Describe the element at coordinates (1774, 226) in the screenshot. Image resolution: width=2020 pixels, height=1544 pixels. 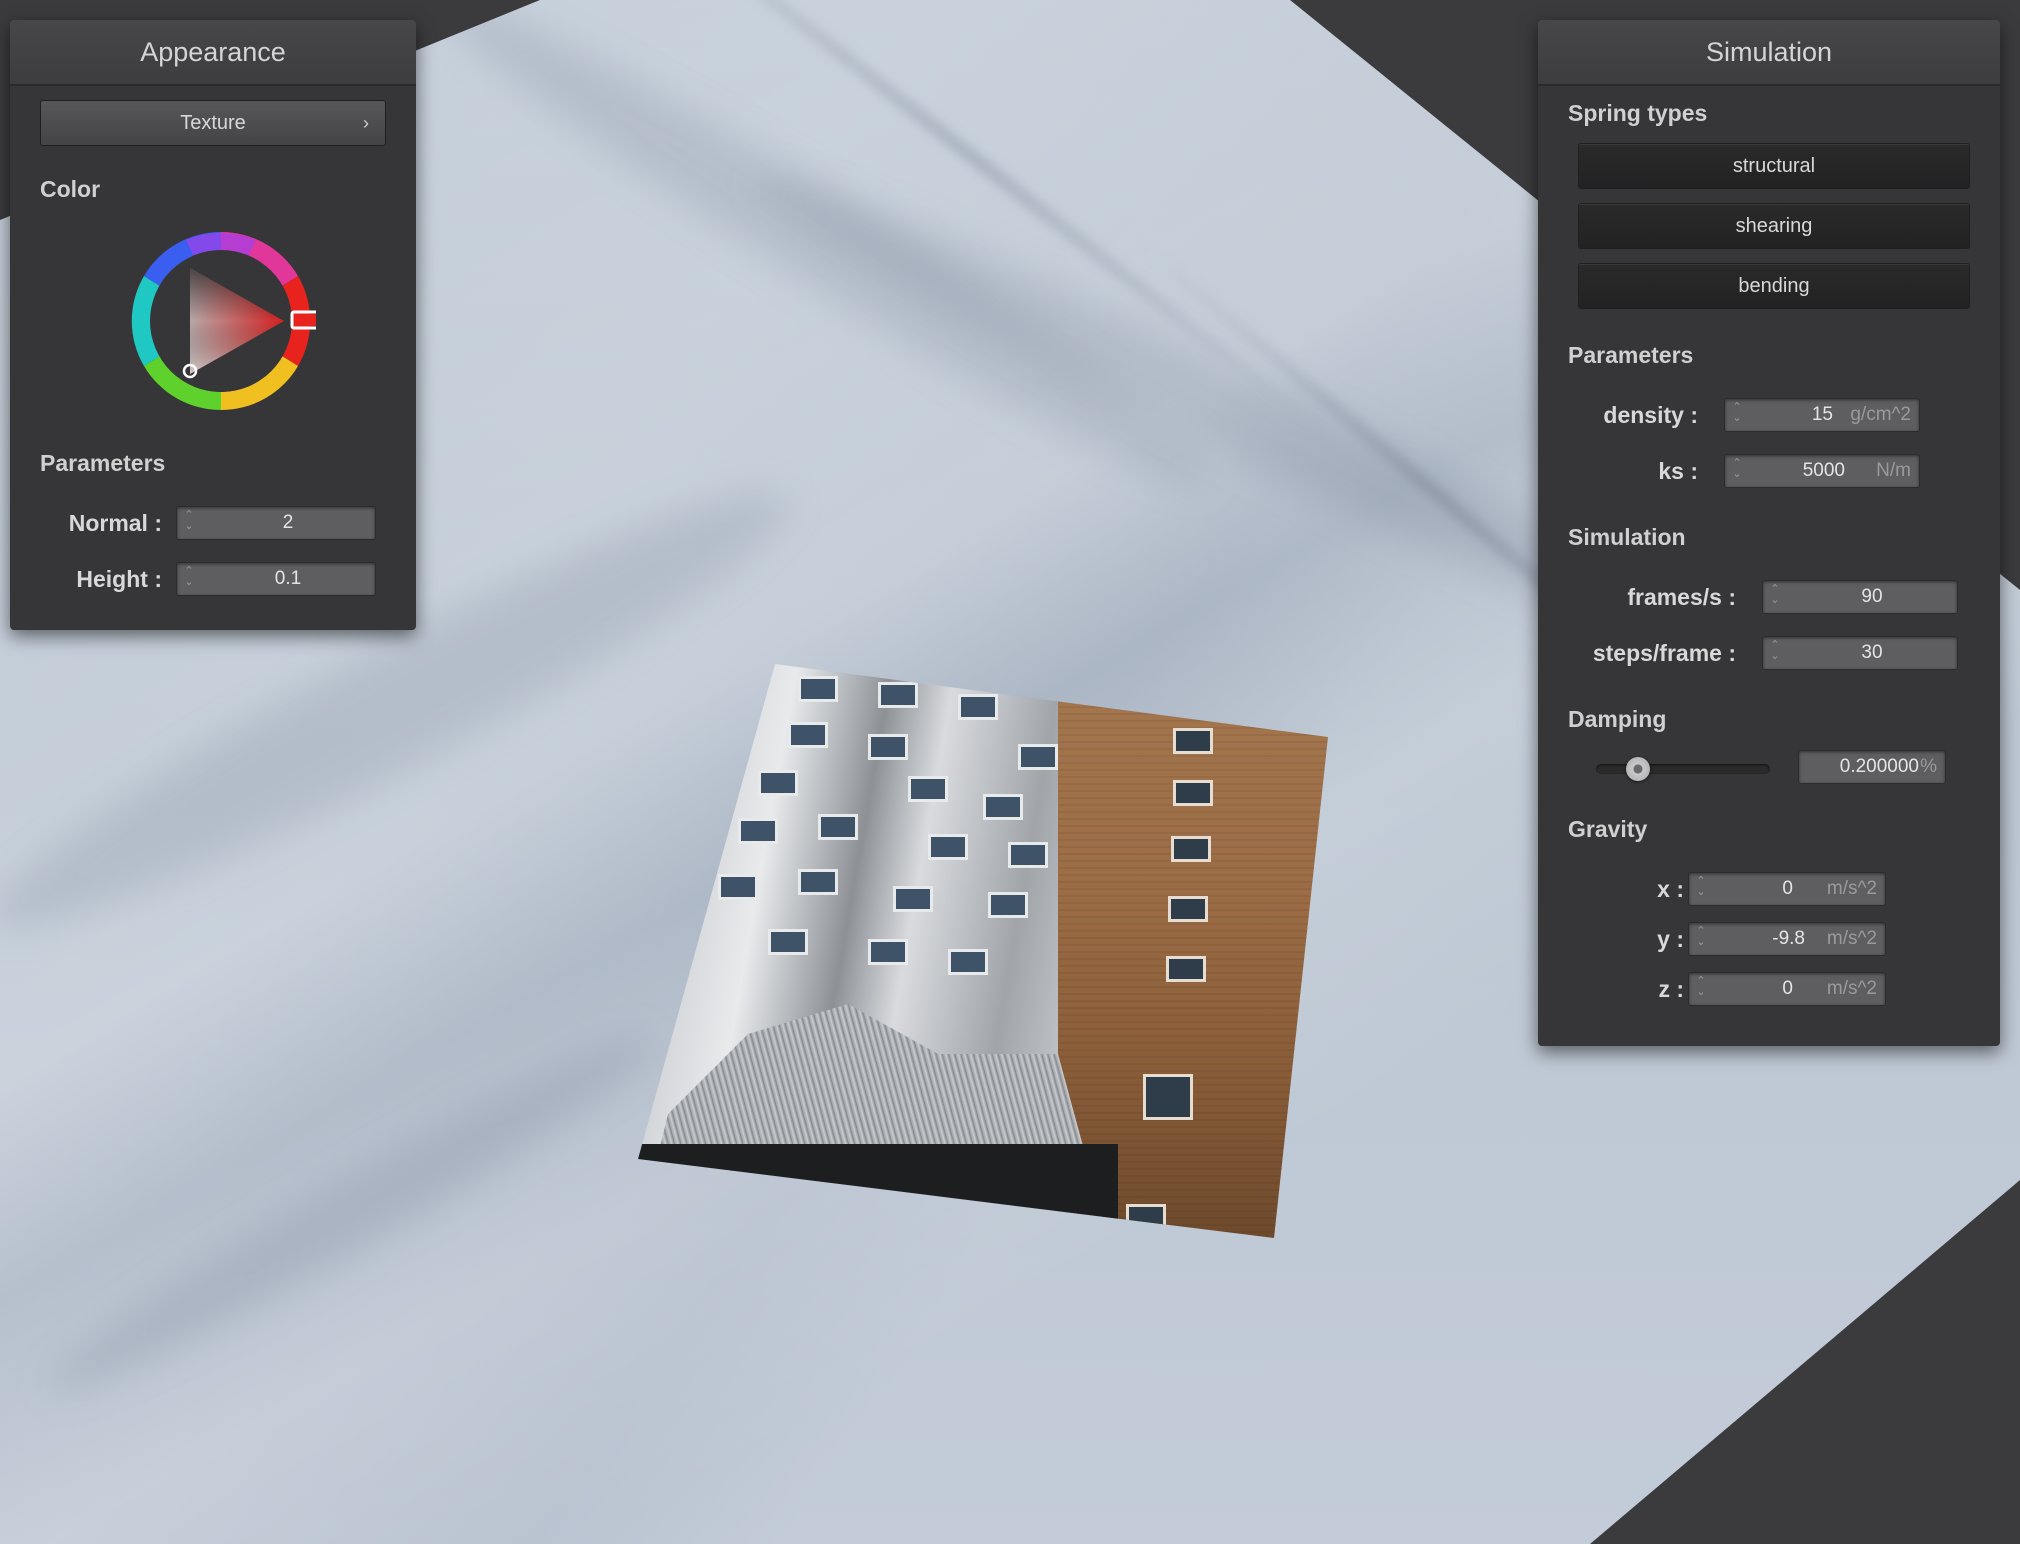
I see `shearing-button: shearing` at that location.